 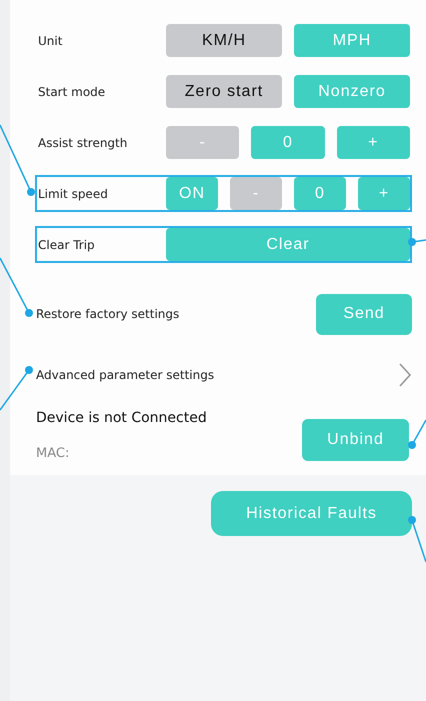 What do you see at coordinates (50, 41) in the screenshot?
I see `setting-label: Unit` at bounding box center [50, 41].